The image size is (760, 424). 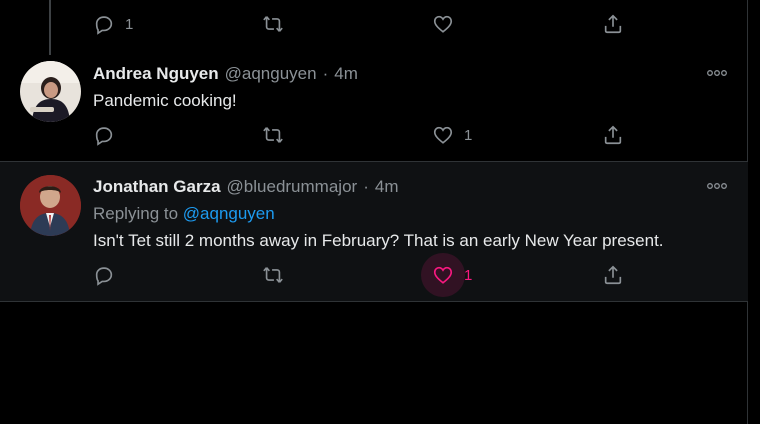 What do you see at coordinates (229, 213) in the screenshot?
I see `replying-to-mention: @aqnguyen` at bounding box center [229, 213].